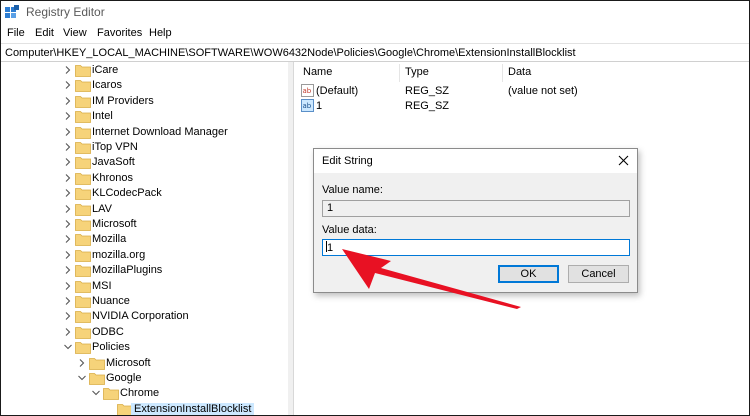  Describe the element at coordinates (476, 208) in the screenshot. I see `value-name-field: 1` at that location.